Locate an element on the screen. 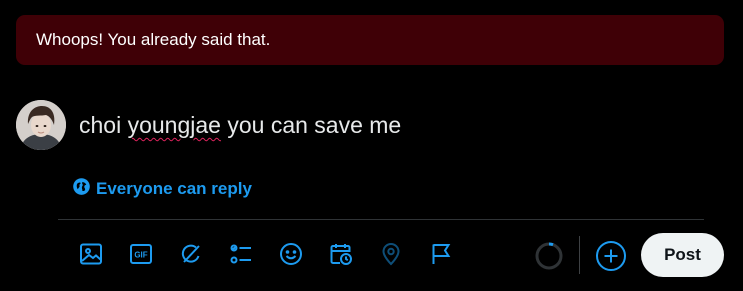  tag-button is located at coordinates (440, 256).